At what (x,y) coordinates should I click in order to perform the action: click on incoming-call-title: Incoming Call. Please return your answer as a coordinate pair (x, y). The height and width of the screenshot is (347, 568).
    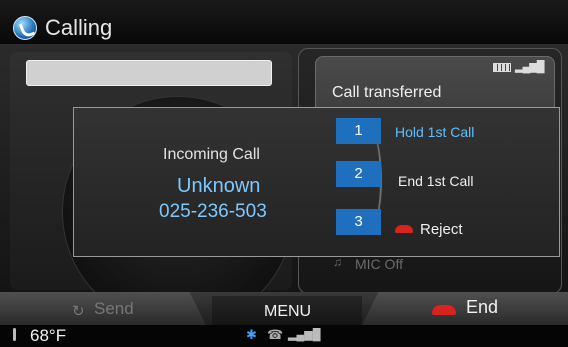
    Looking at the image, I should click on (211, 154).